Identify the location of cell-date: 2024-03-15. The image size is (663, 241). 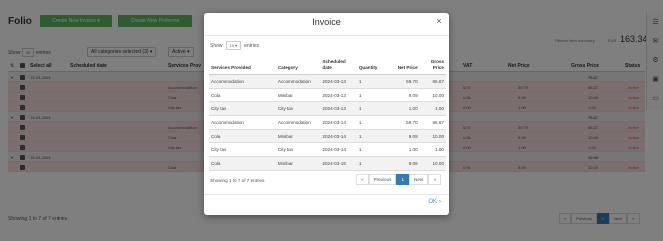
(338, 163).